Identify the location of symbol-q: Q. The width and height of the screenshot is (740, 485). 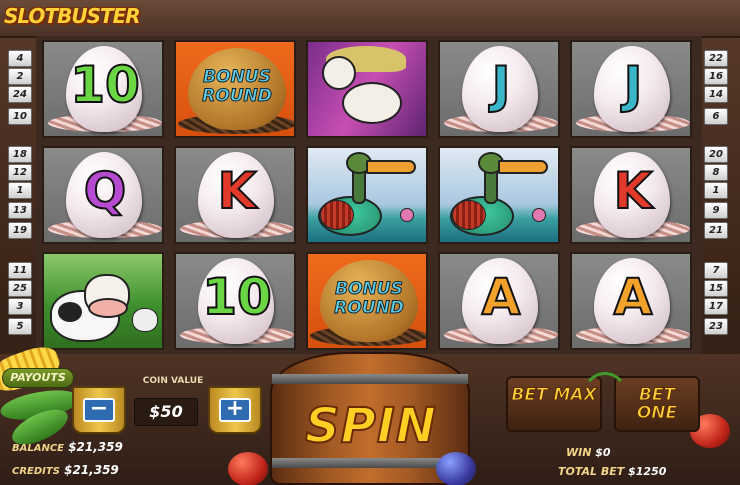
(105, 191).